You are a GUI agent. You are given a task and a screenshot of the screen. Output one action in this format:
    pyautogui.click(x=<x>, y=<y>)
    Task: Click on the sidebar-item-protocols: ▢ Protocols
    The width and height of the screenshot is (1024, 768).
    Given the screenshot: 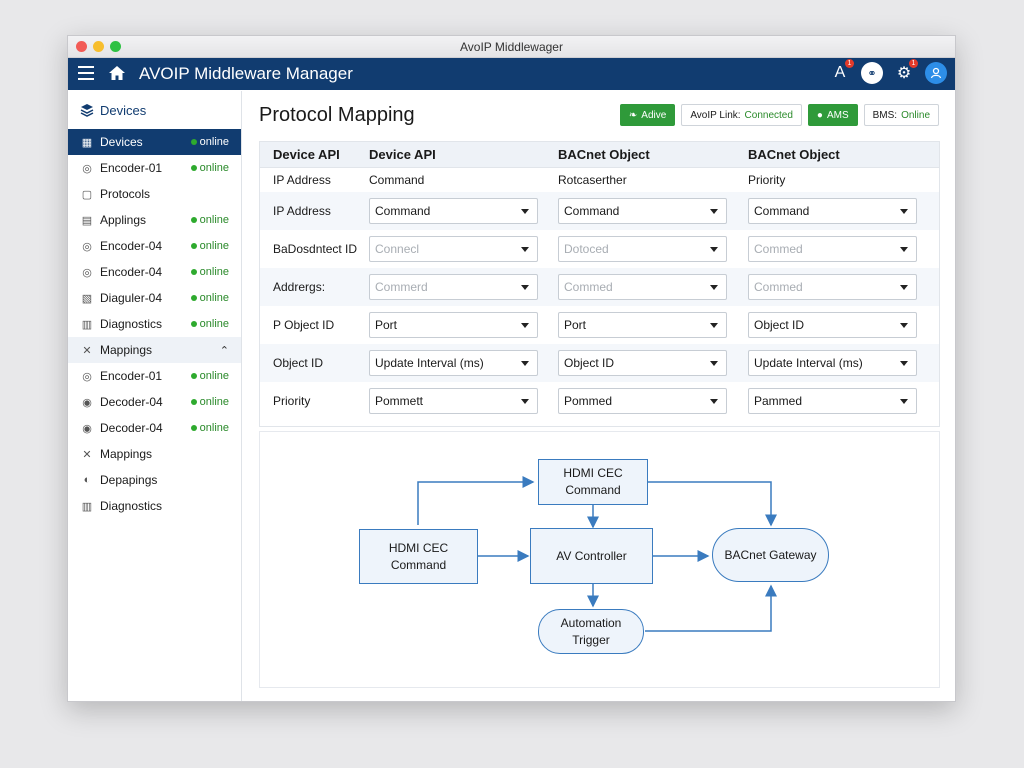 What is the action you would take?
    pyautogui.click(x=154, y=194)
    